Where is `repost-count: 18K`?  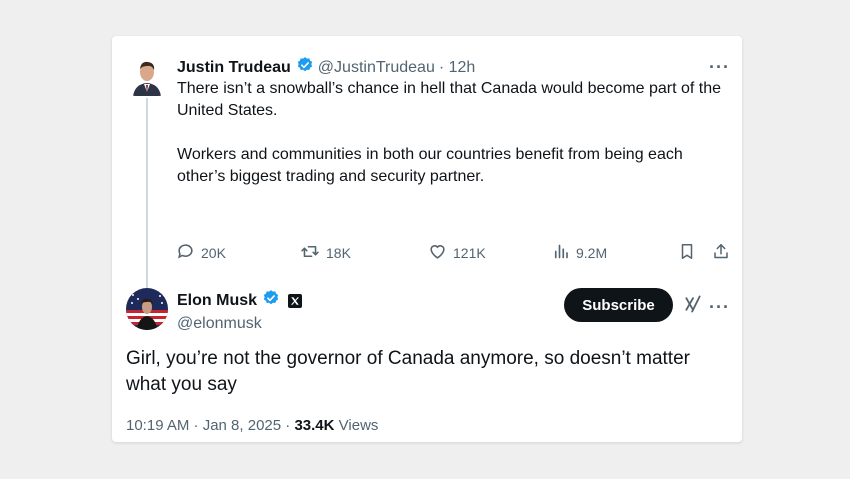 repost-count: 18K is located at coordinates (338, 253).